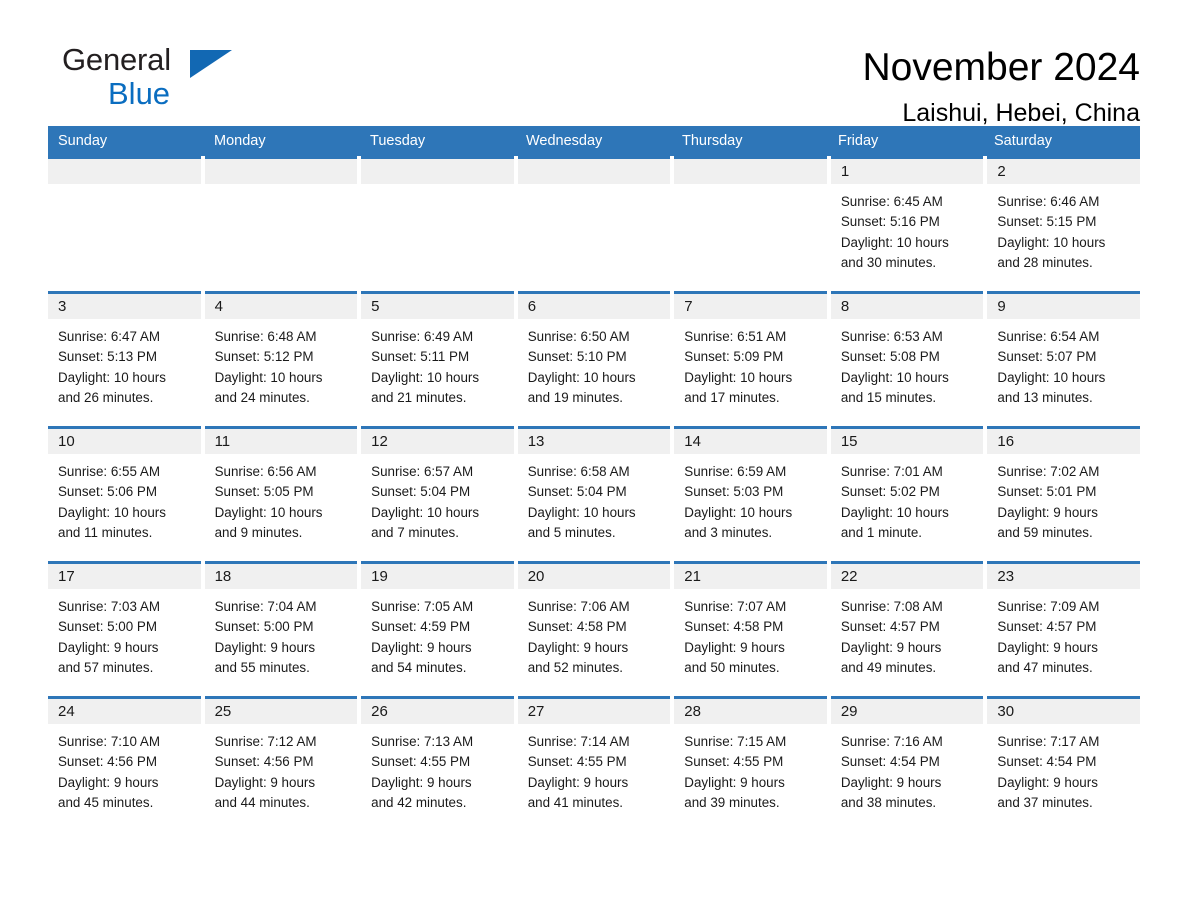  I want to click on day-number-band: 4, so click(281, 306).